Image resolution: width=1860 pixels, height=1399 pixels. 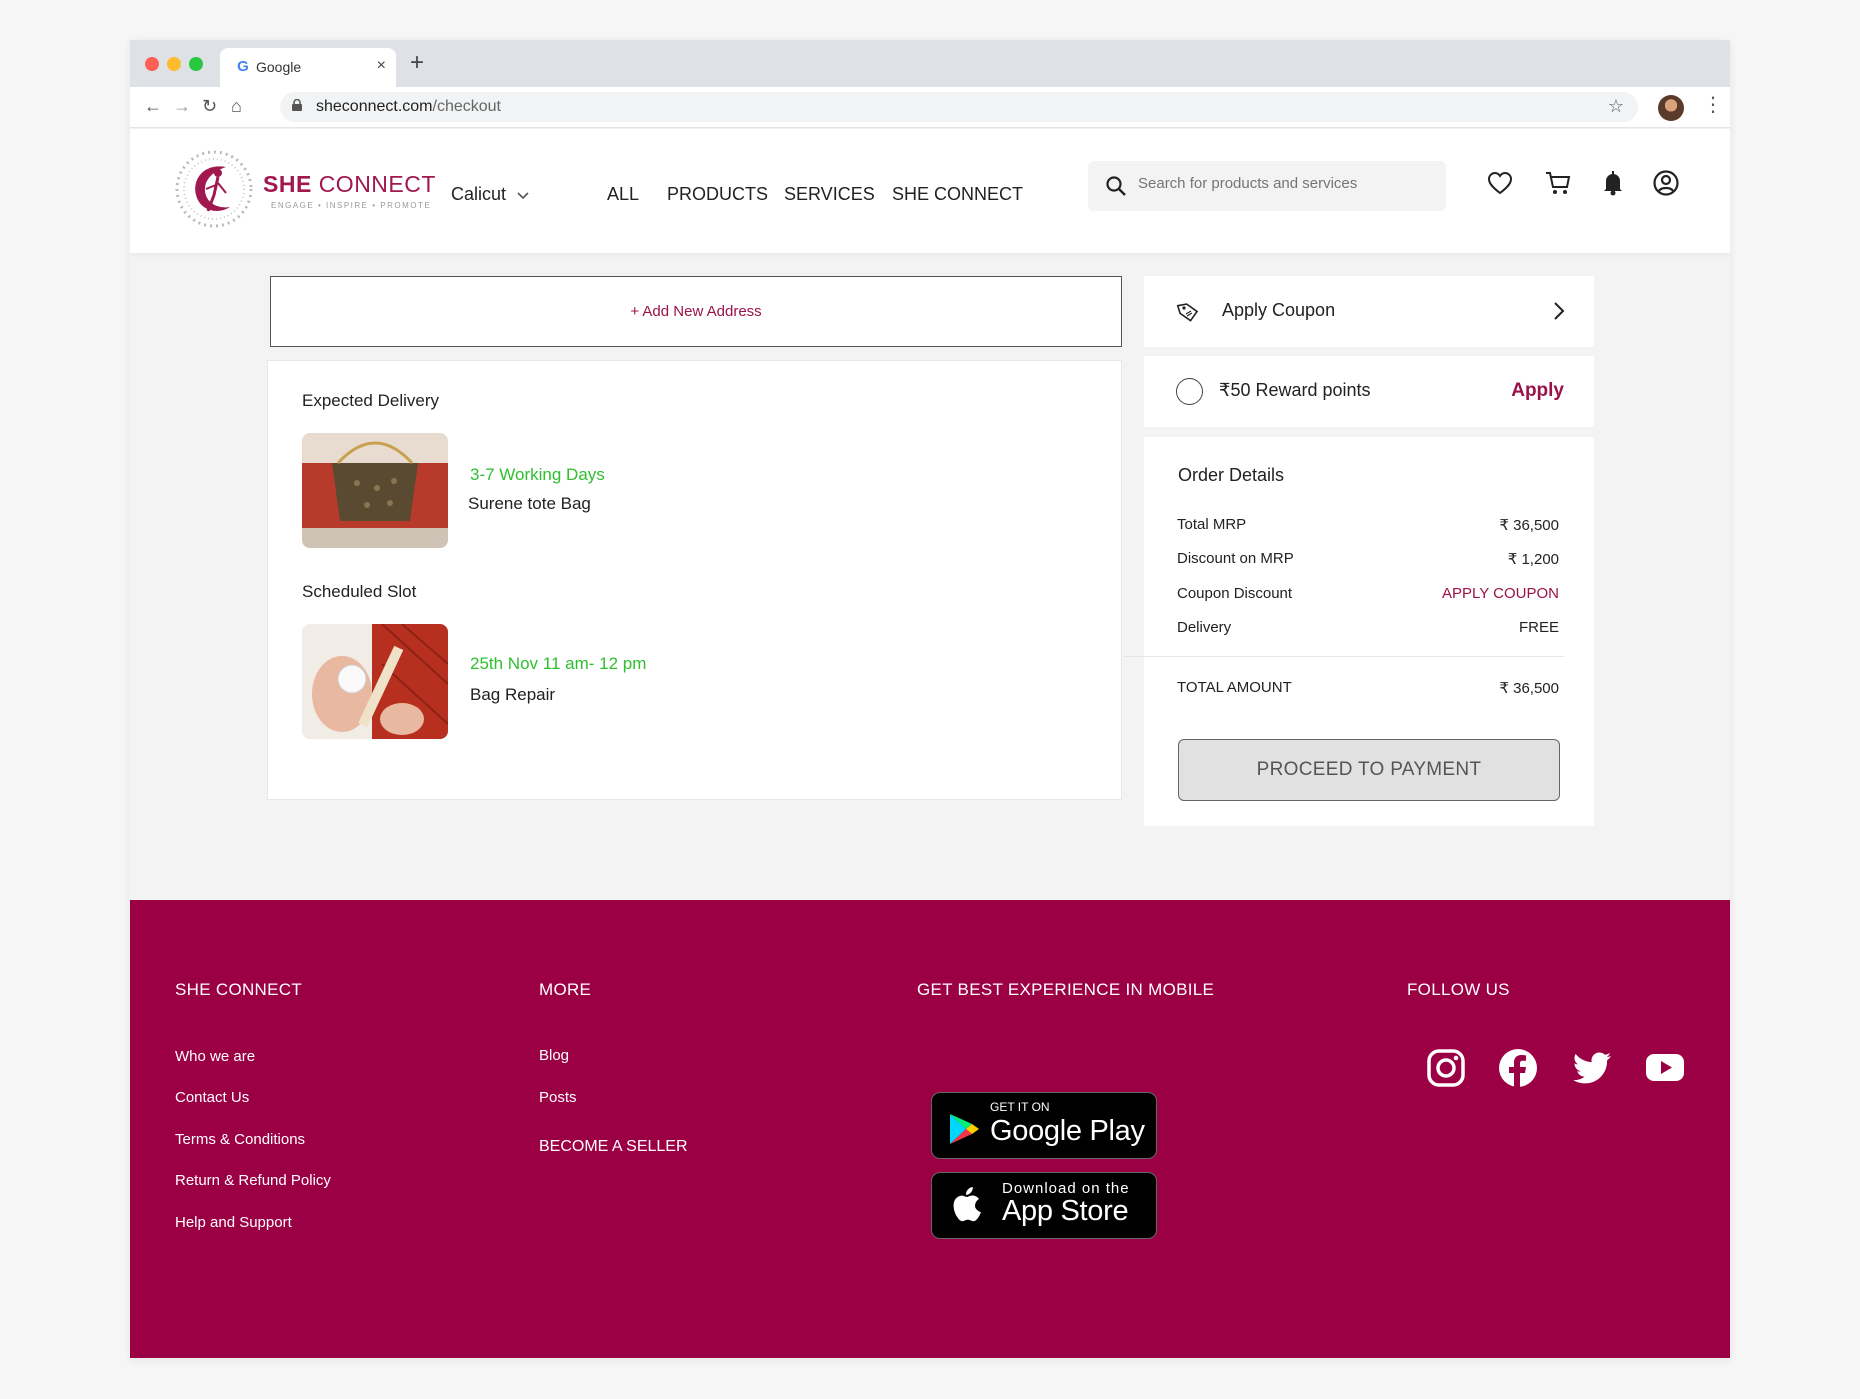 I want to click on brand-tagline: ENGAGE • INSPIRE • PROMOTE, so click(x=351, y=205).